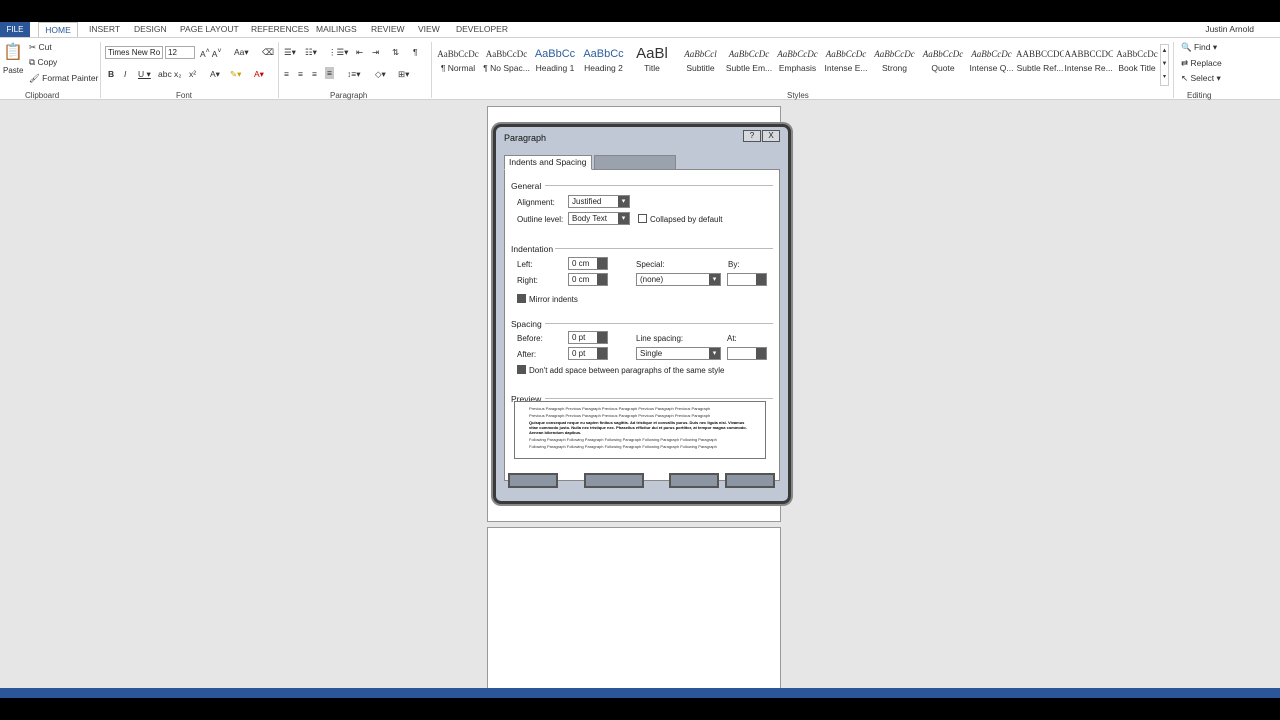 This screenshot has height=720, width=1280. Describe the element at coordinates (15, 29) in the screenshot. I see `tab-file: FILE` at that location.